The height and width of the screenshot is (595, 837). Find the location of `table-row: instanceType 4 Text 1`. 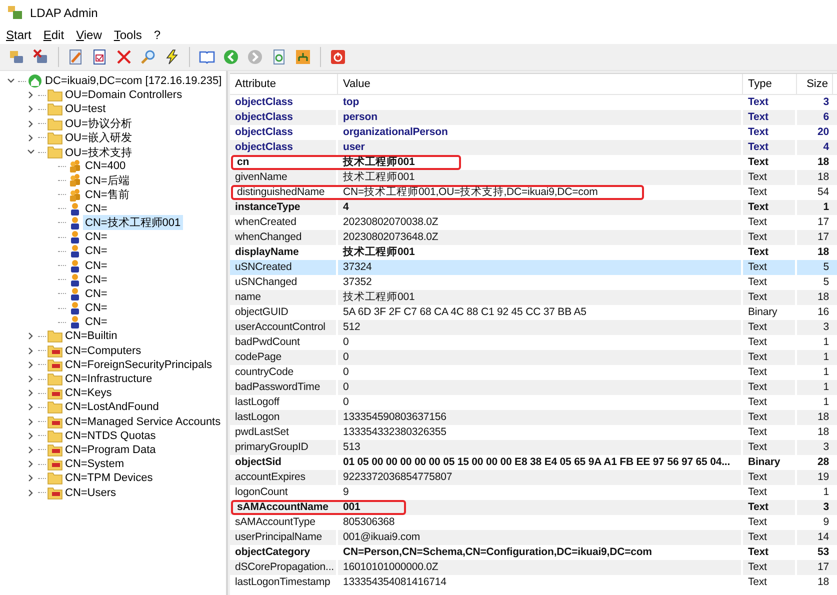

table-row: instanceType 4 Text 1 is located at coordinates (533, 207).